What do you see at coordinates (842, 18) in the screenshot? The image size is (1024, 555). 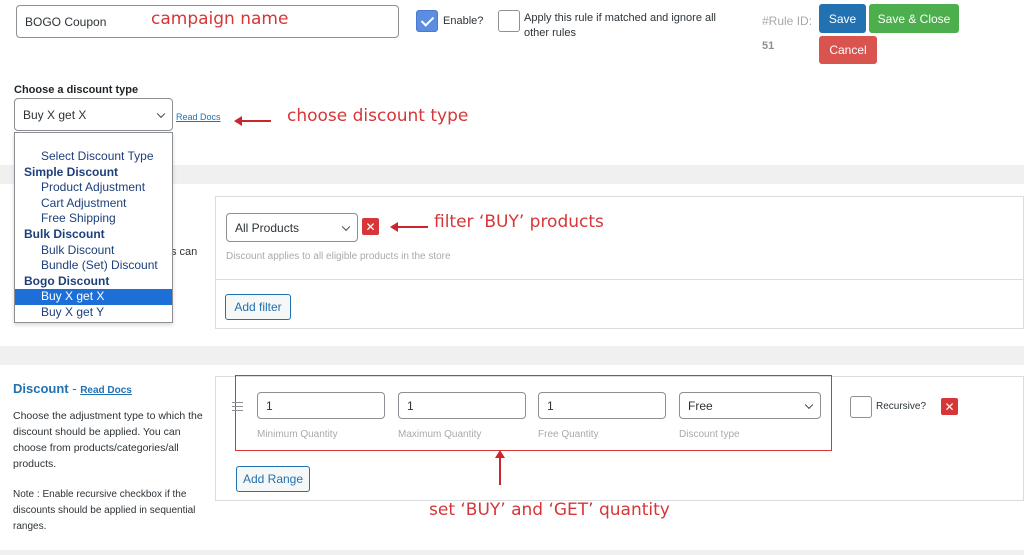 I see `save-button: Save` at bounding box center [842, 18].